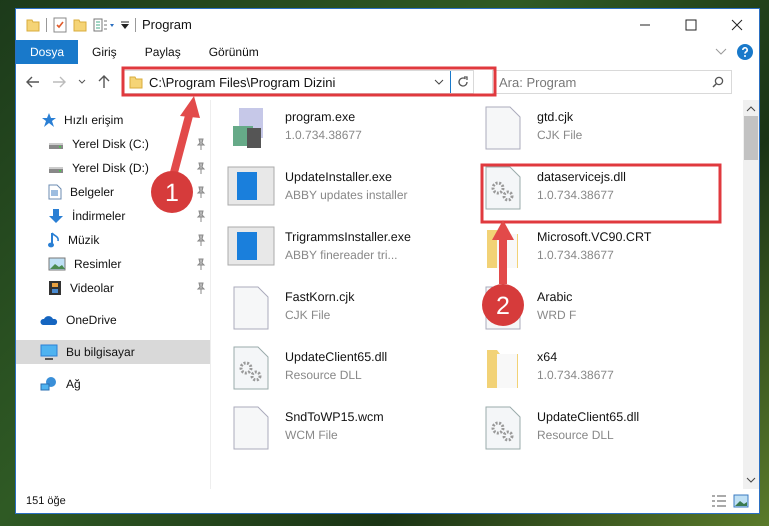 This screenshot has width=769, height=526. Describe the element at coordinates (172, 192) in the screenshot. I see `step-badge: 1` at that location.